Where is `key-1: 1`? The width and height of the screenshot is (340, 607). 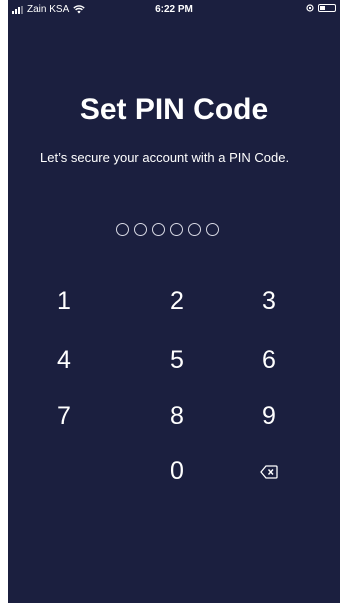 key-1: 1 is located at coordinates (64, 301).